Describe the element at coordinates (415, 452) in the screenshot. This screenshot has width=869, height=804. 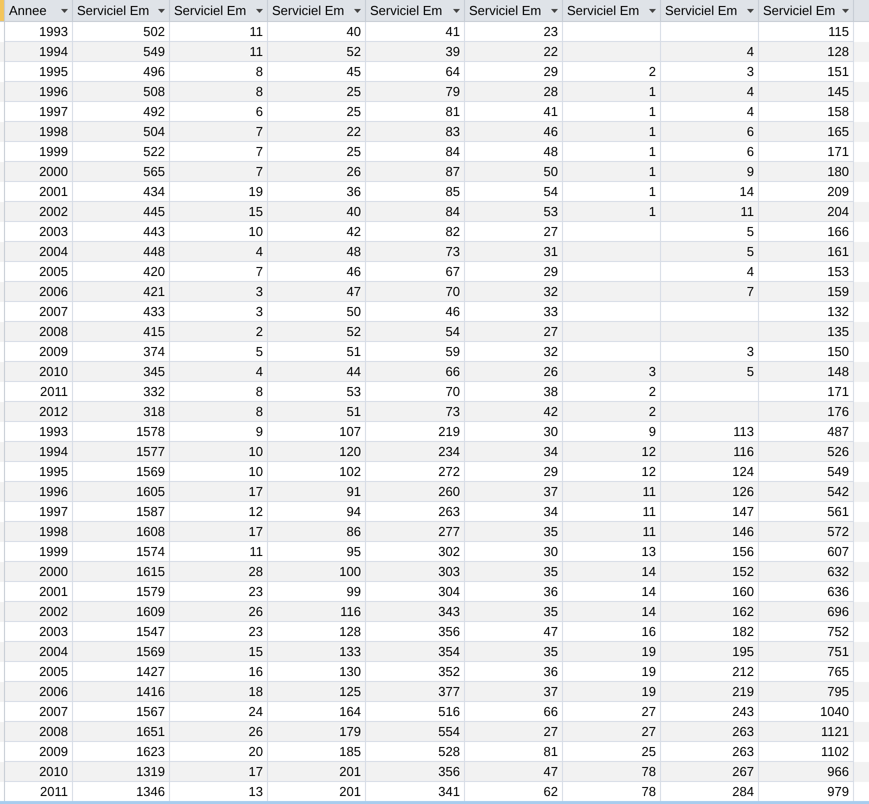
I see `table-cell: 234` at that location.